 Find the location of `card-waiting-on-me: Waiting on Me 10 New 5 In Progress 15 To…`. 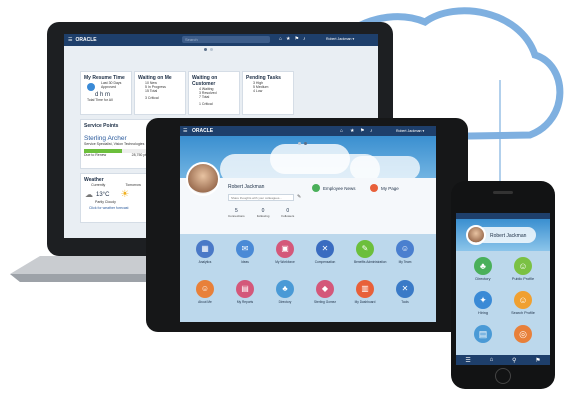

card-waiting-on-me: Waiting on Me 10 New 5 In Progress 15 To… is located at coordinates (160, 93).